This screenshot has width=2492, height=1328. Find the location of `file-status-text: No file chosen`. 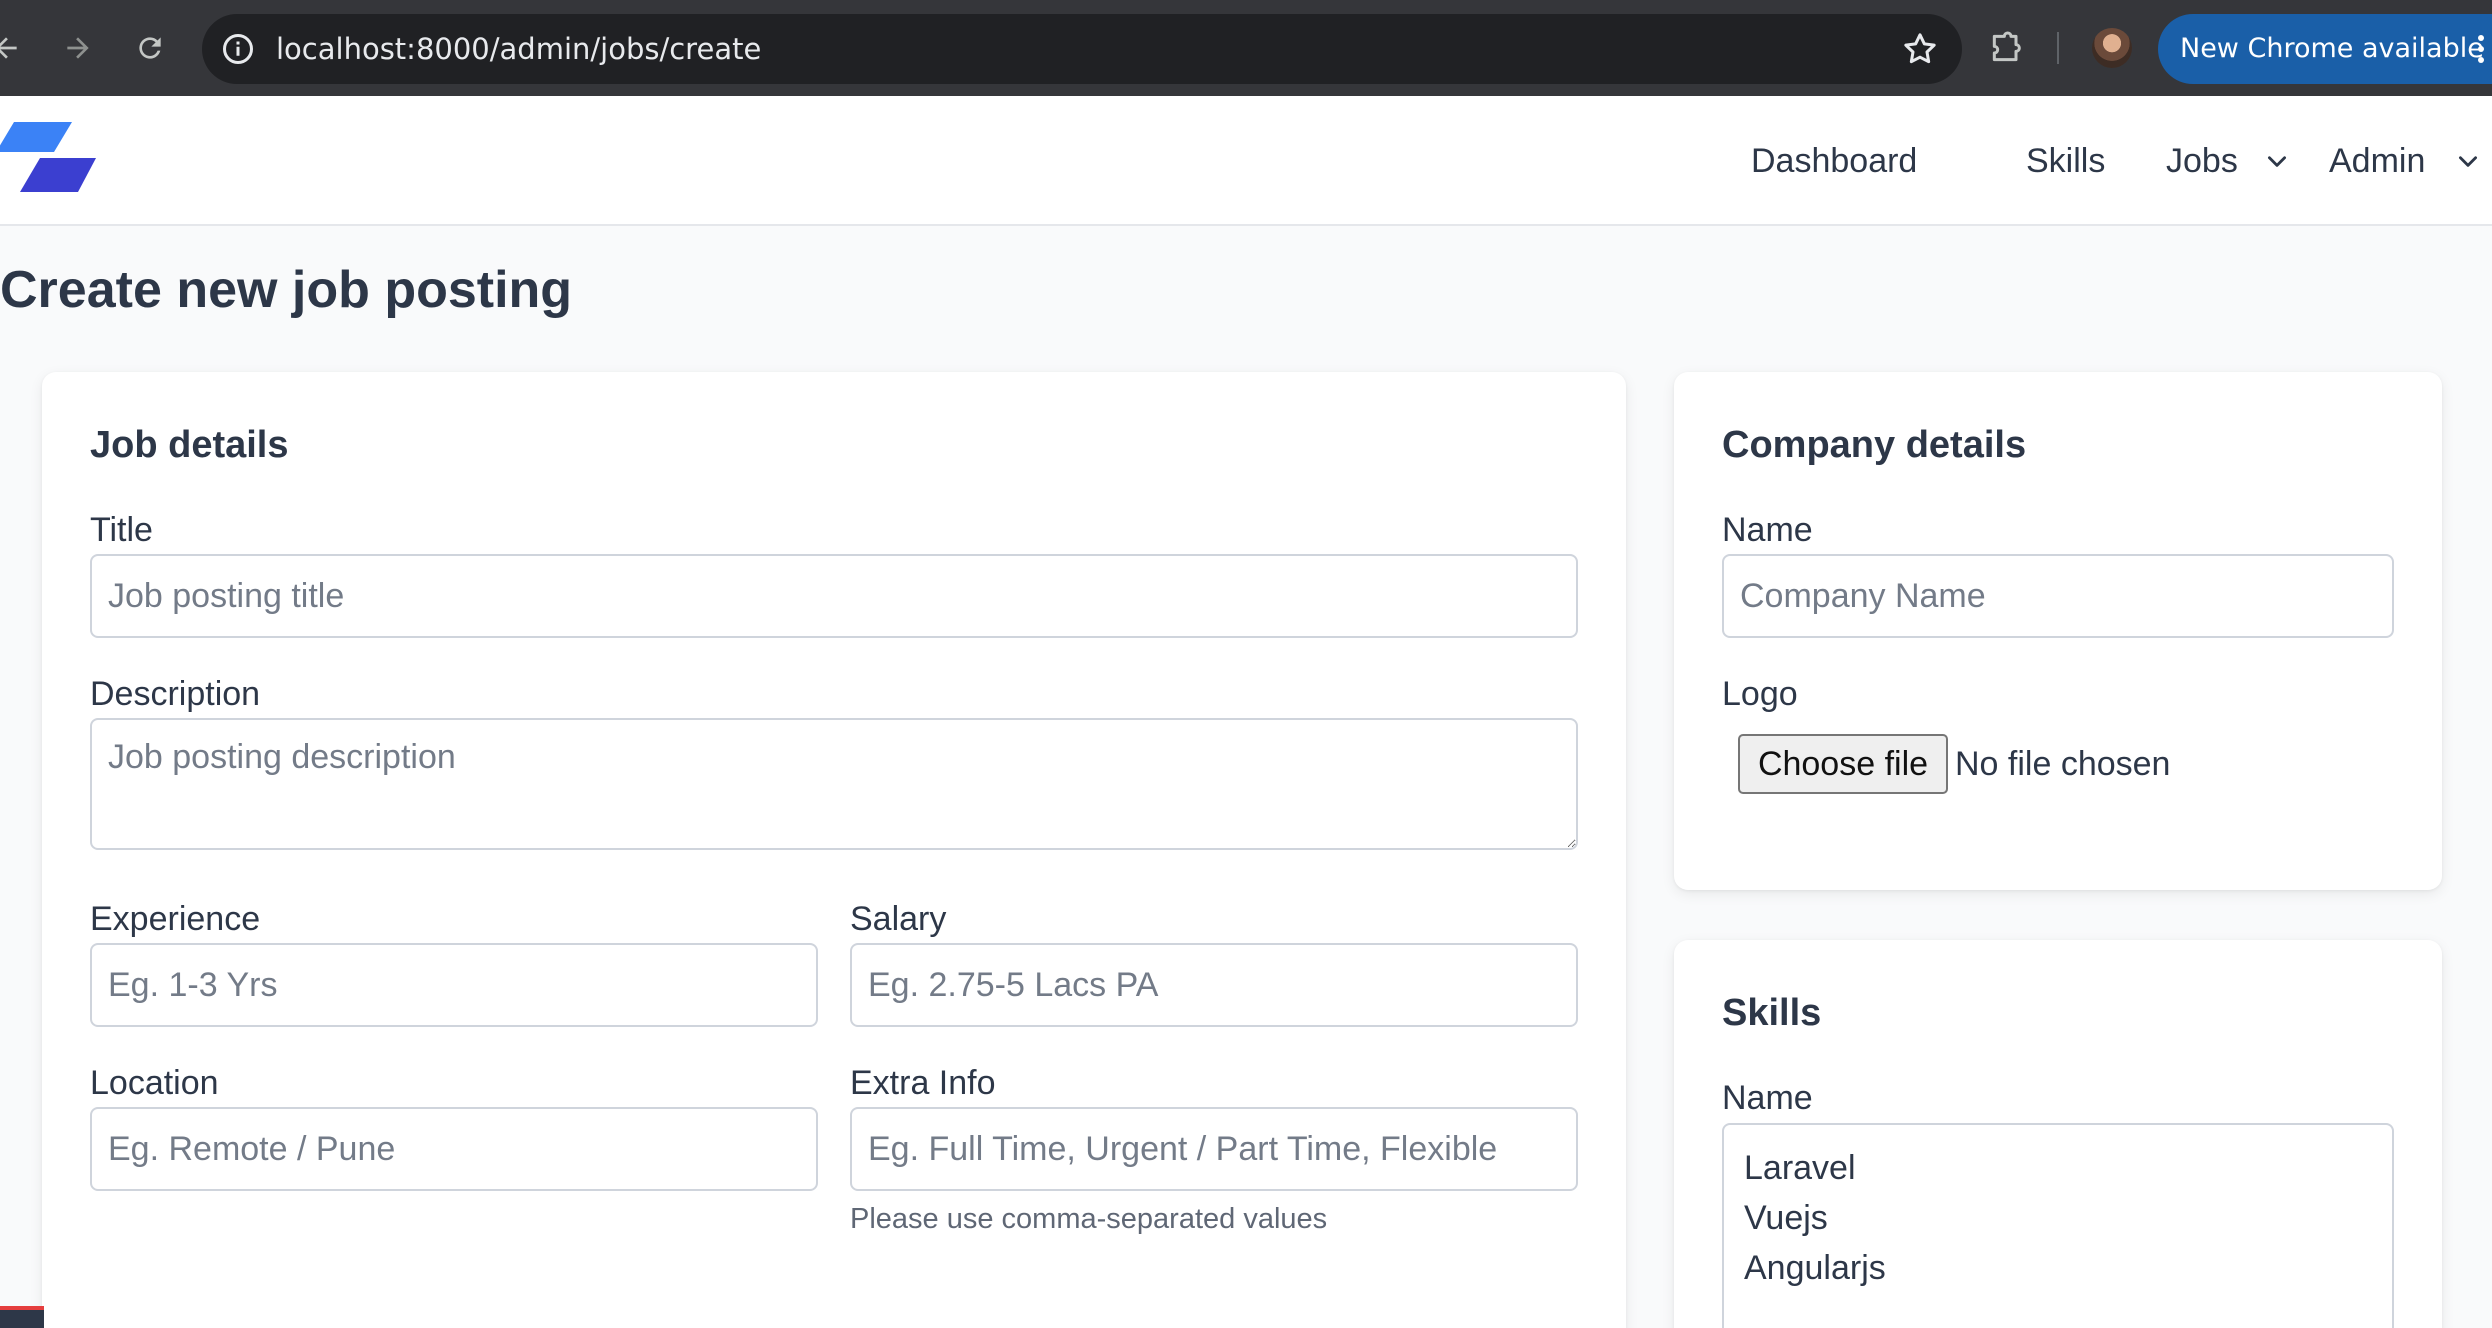

file-status-text: No file chosen is located at coordinates (2063, 764).